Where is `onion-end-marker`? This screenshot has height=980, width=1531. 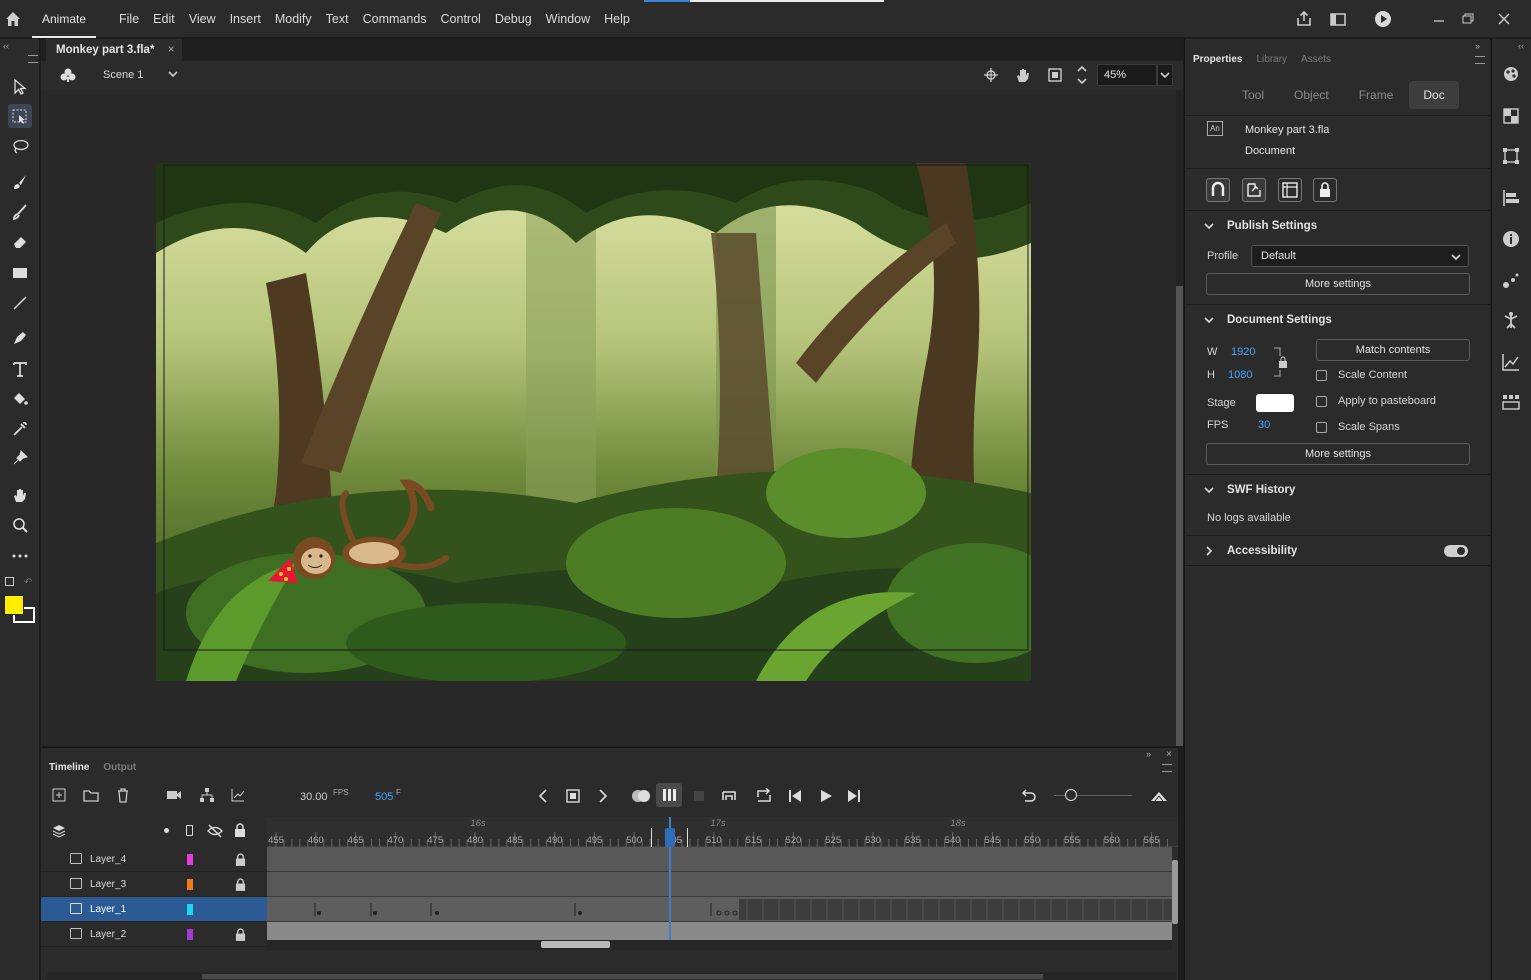
onion-end-marker is located at coordinates (687, 837).